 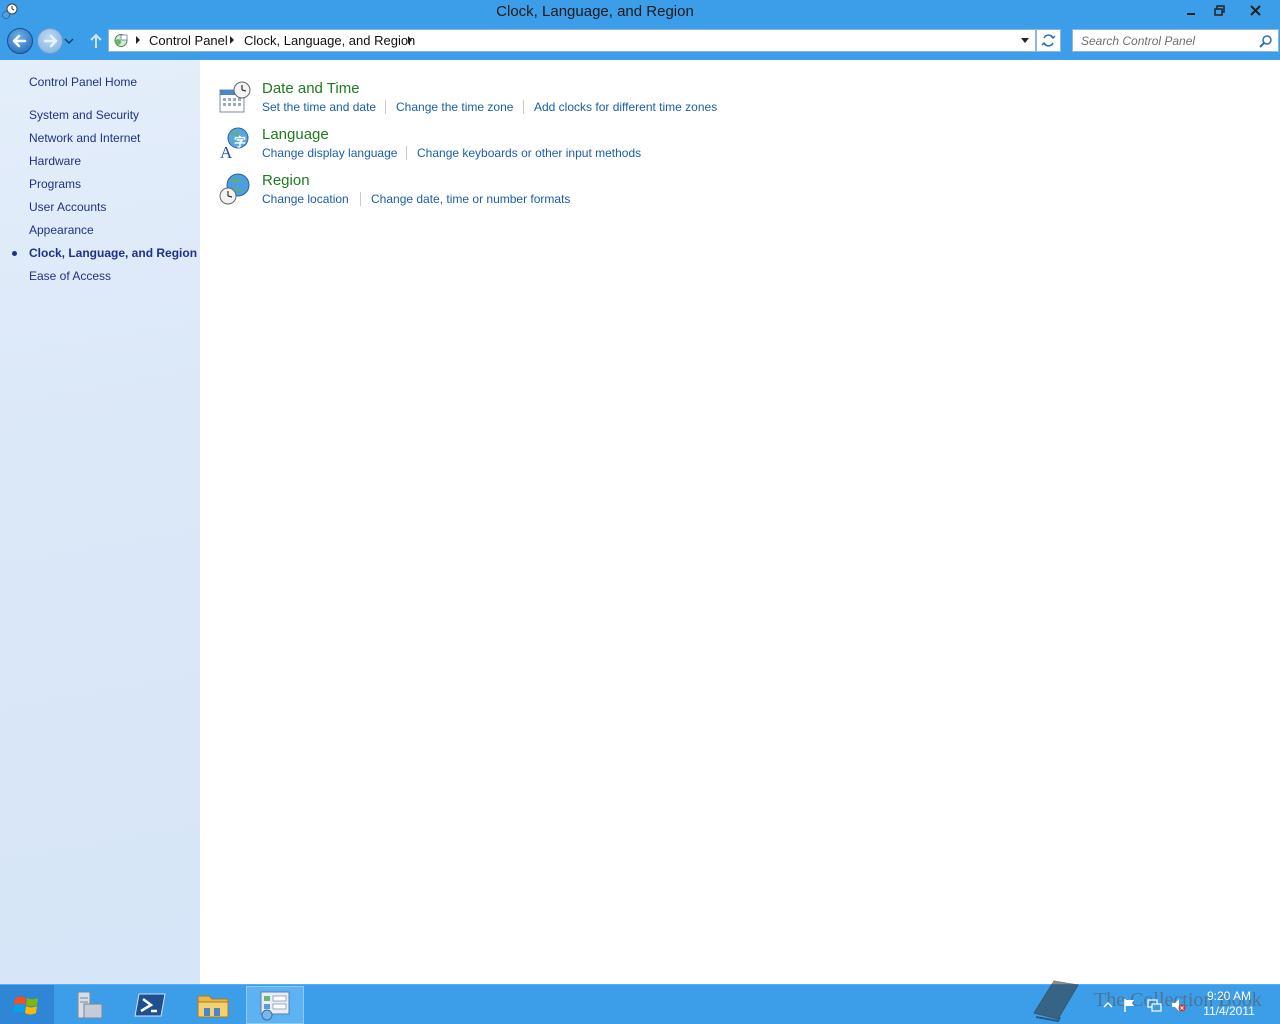 What do you see at coordinates (1154, 1005) in the screenshot?
I see `network-icon` at bounding box center [1154, 1005].